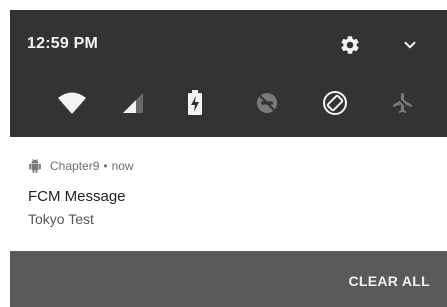 The height and width of the screenshot is (307, 447). I want to click on notification-time: now, so click(122, 166).